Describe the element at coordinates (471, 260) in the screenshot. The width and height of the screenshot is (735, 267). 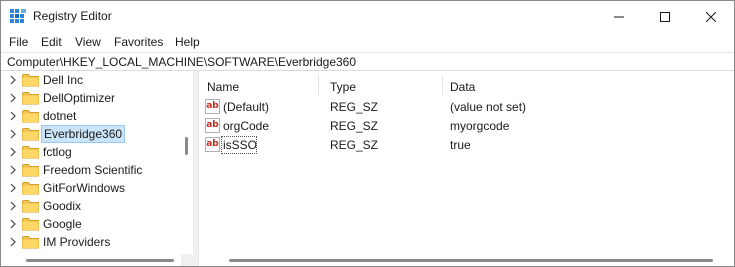
I see `list-horizontal-scroll-thumb` at that location.